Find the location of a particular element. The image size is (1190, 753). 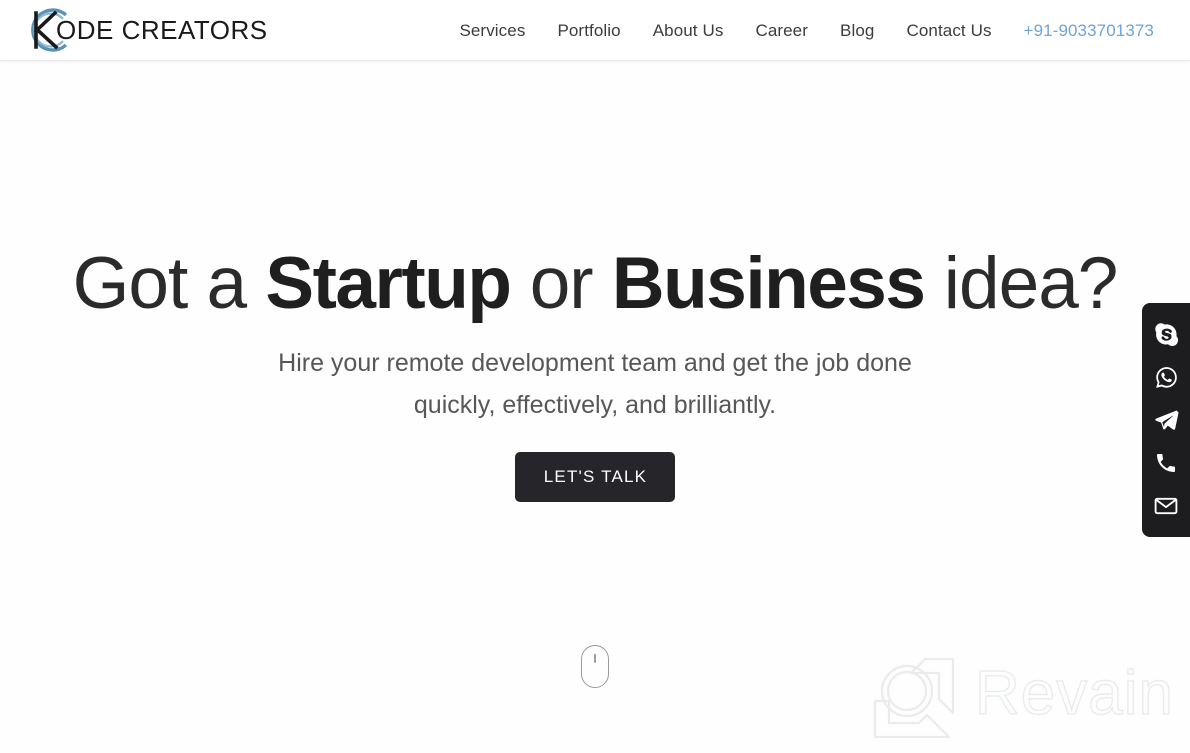

nav-item-about-us: About Us is located at coordinates (688, 31).